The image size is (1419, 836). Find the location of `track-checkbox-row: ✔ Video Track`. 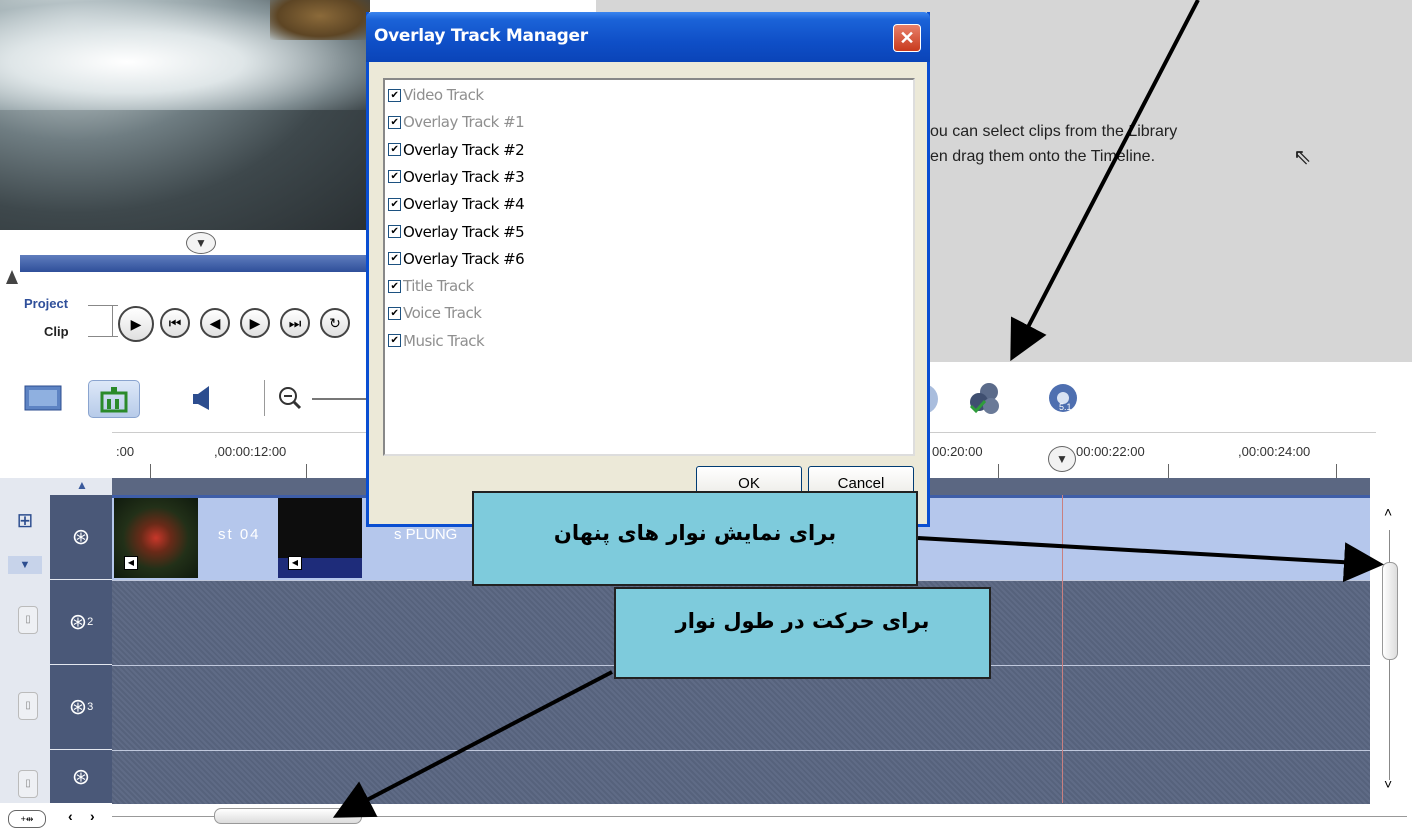

track-checkbox-row: ✔ Video Track is located at coordinates (436, 95).